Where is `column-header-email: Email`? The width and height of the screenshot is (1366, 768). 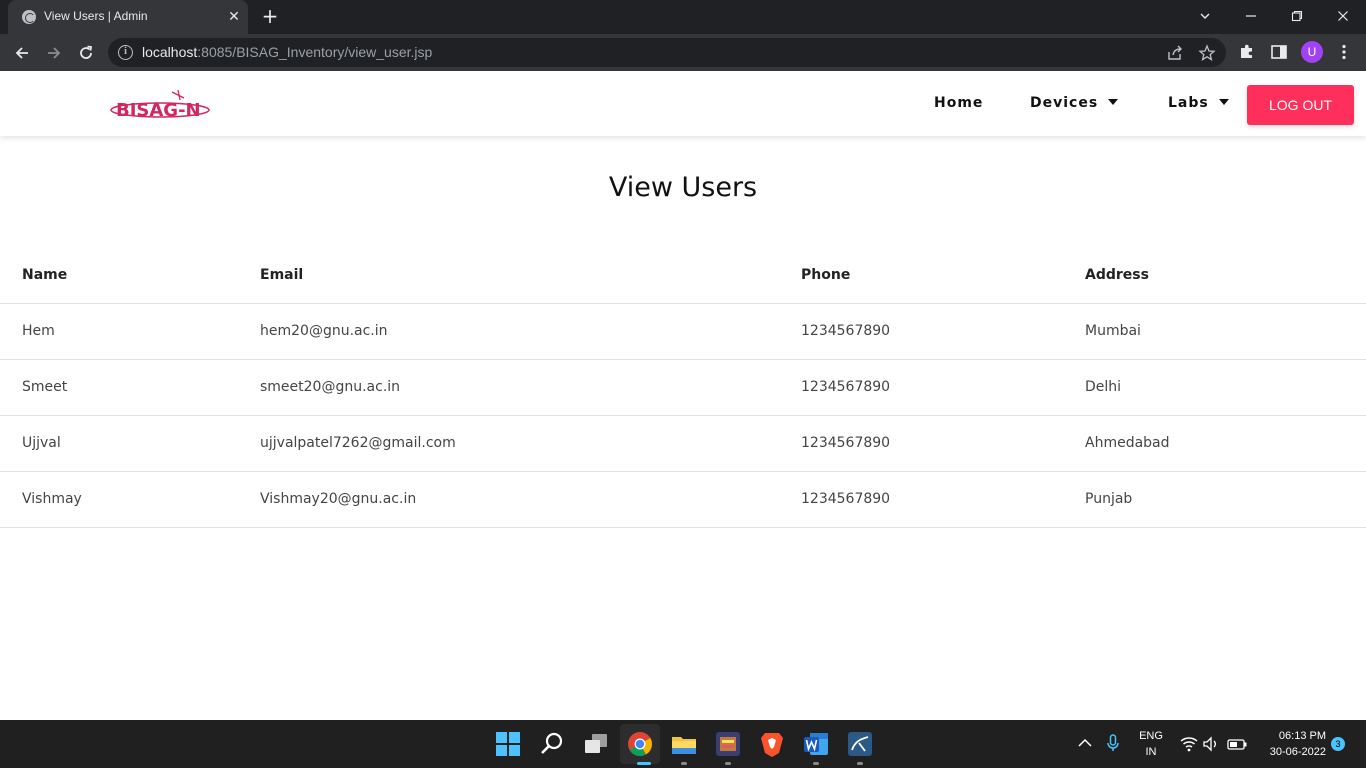
column-header-email: Email is located at coordinates (281, 275).